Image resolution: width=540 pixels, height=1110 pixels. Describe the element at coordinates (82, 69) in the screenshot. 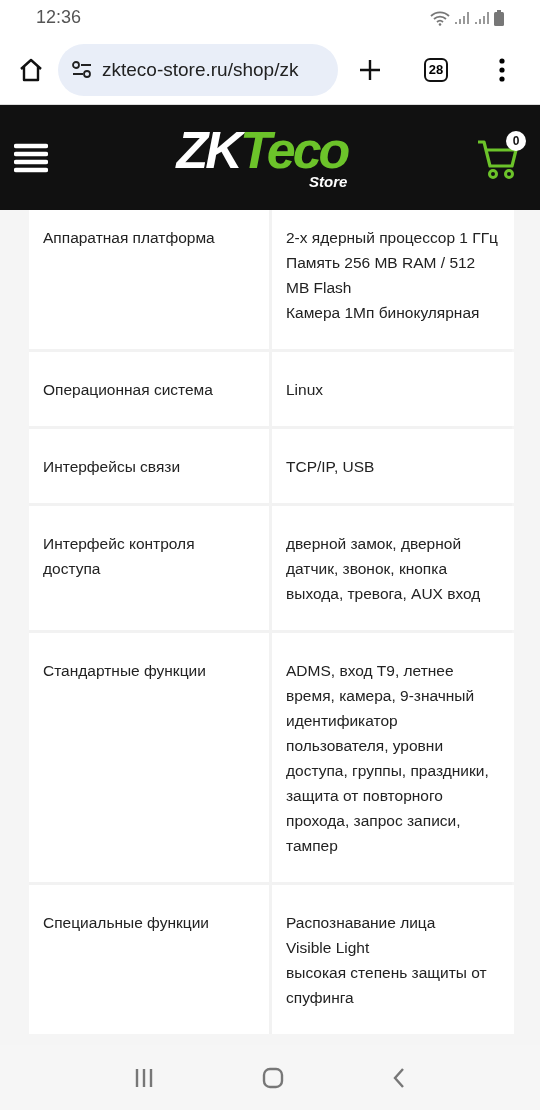

I see `site-settings-icon` at that location.